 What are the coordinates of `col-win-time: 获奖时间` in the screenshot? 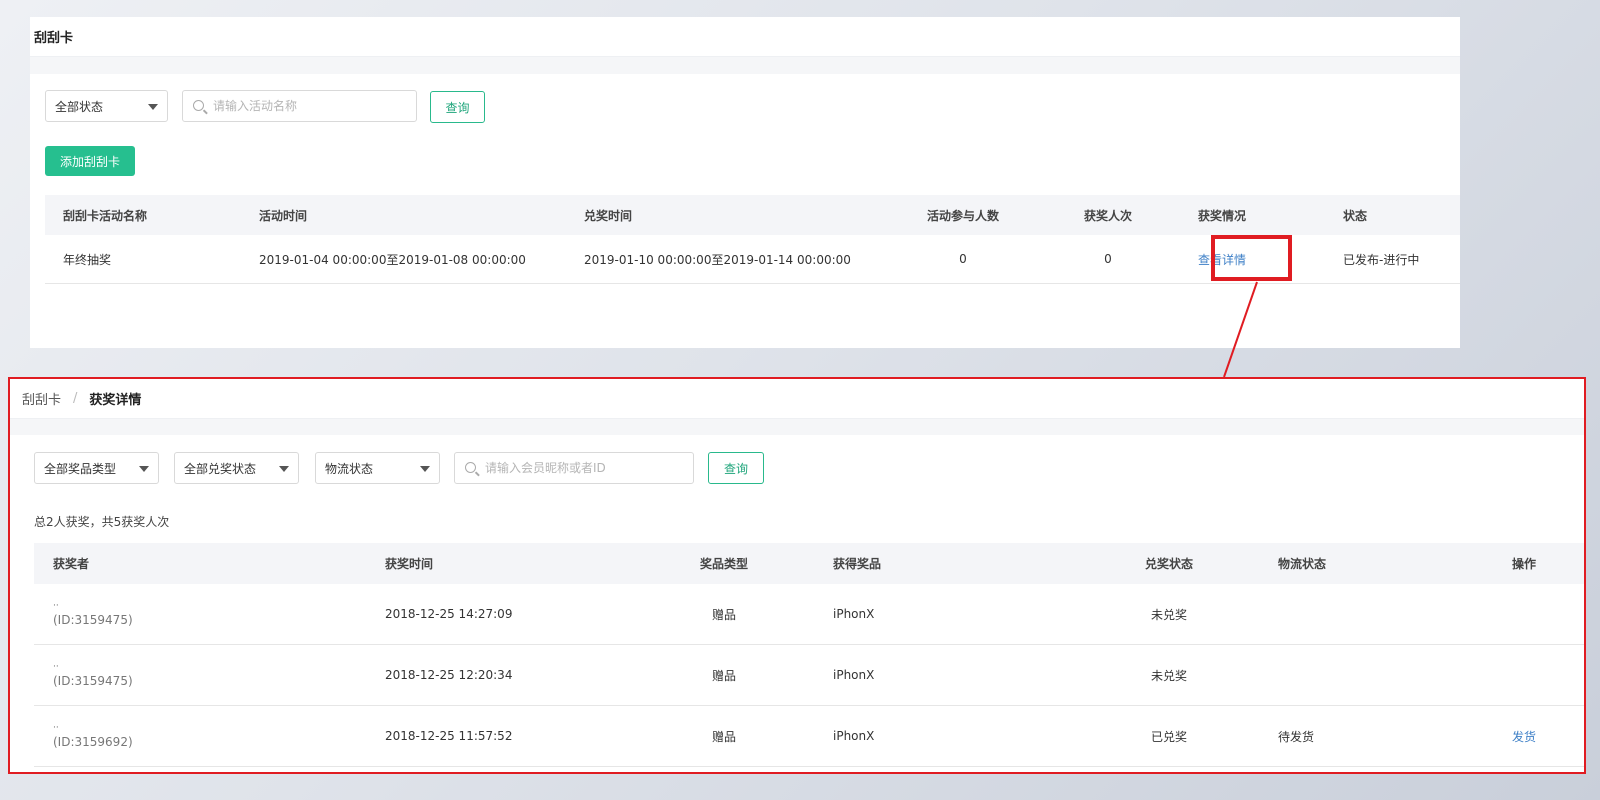 It's located at (409, 564).